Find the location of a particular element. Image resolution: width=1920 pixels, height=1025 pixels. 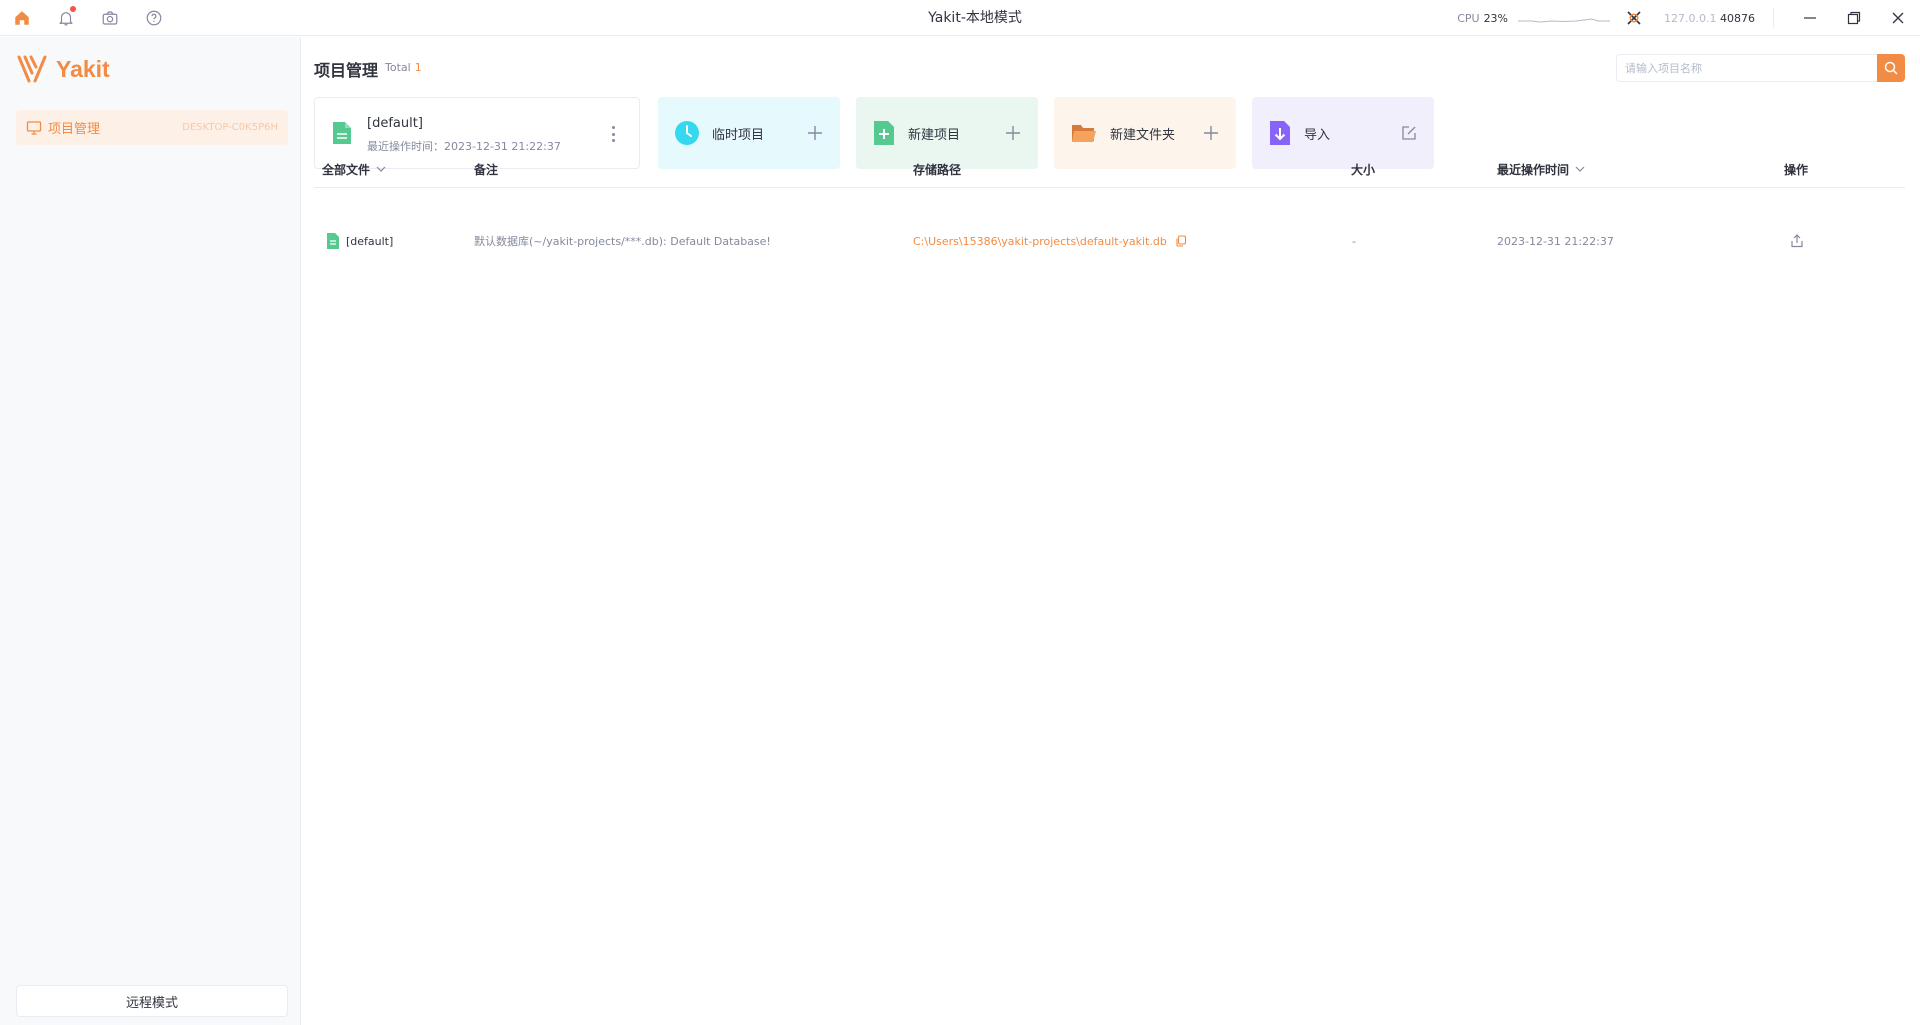

export-button is located at coordinates (1797, 241).